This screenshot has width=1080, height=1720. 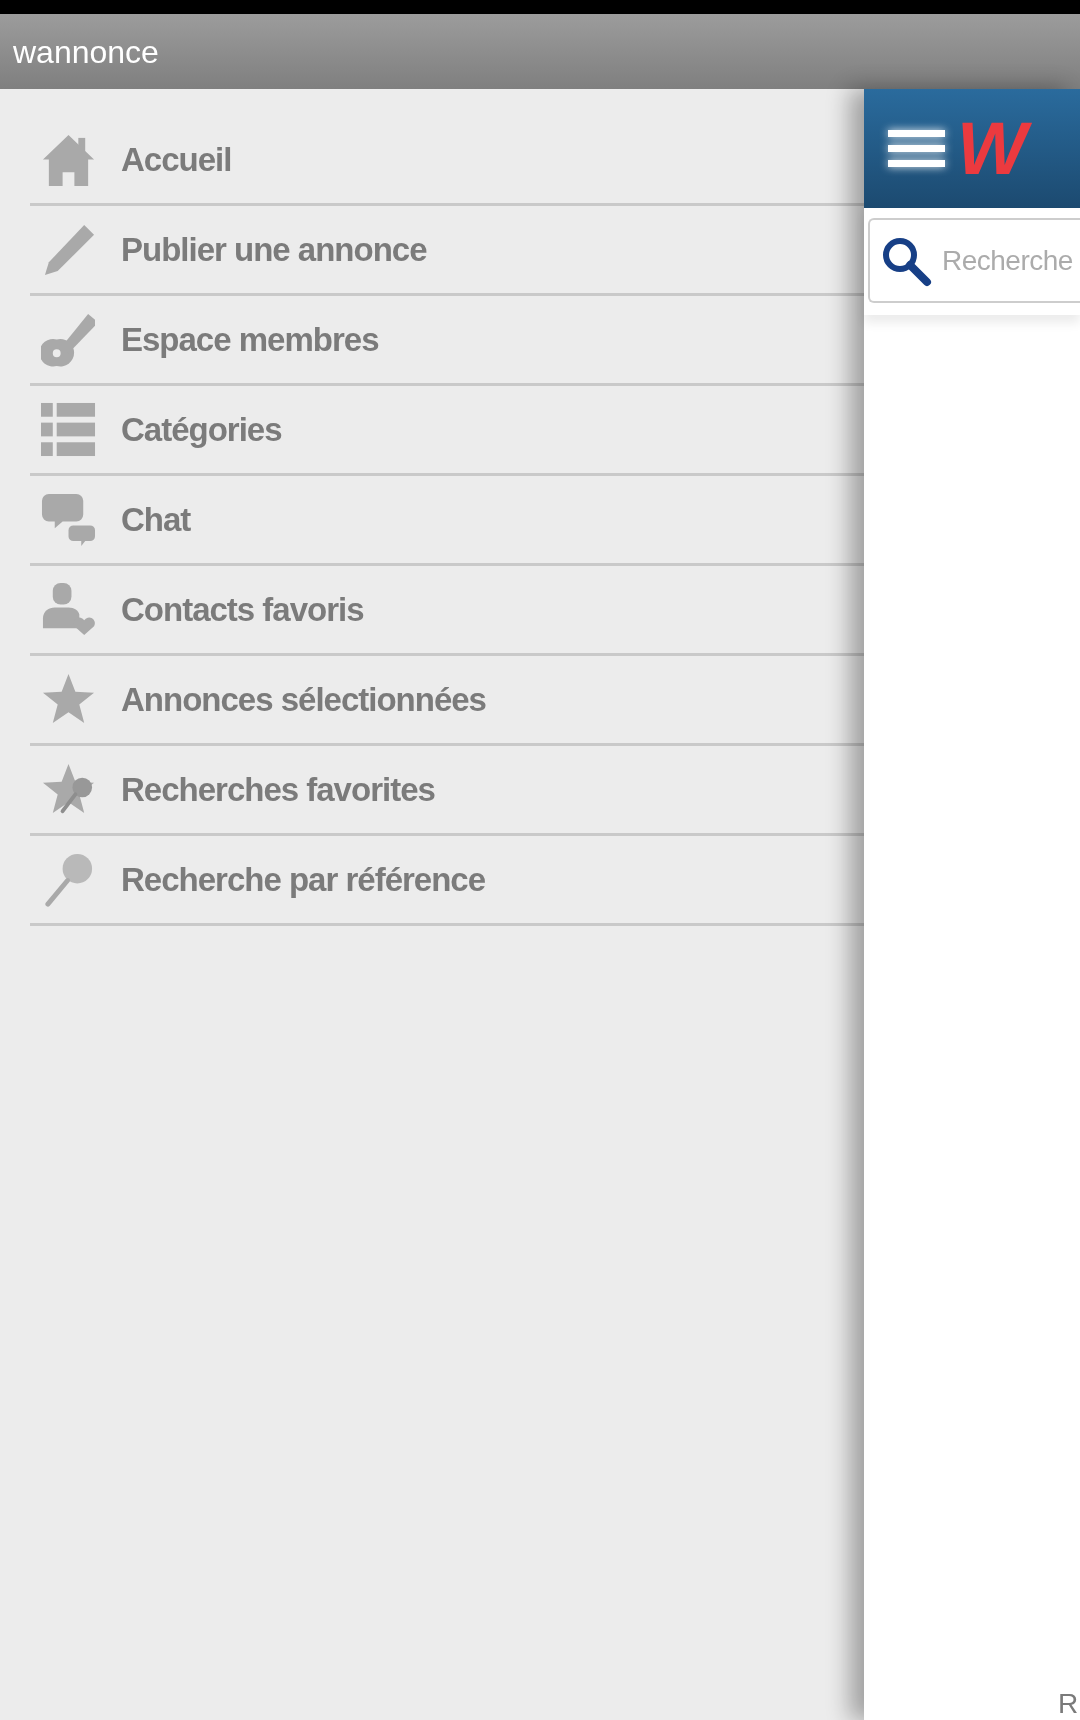 What do you see at coordinates (447, 521) in the screenshot?
I see `menu-item: Chat` at bounding box center [447, 521].